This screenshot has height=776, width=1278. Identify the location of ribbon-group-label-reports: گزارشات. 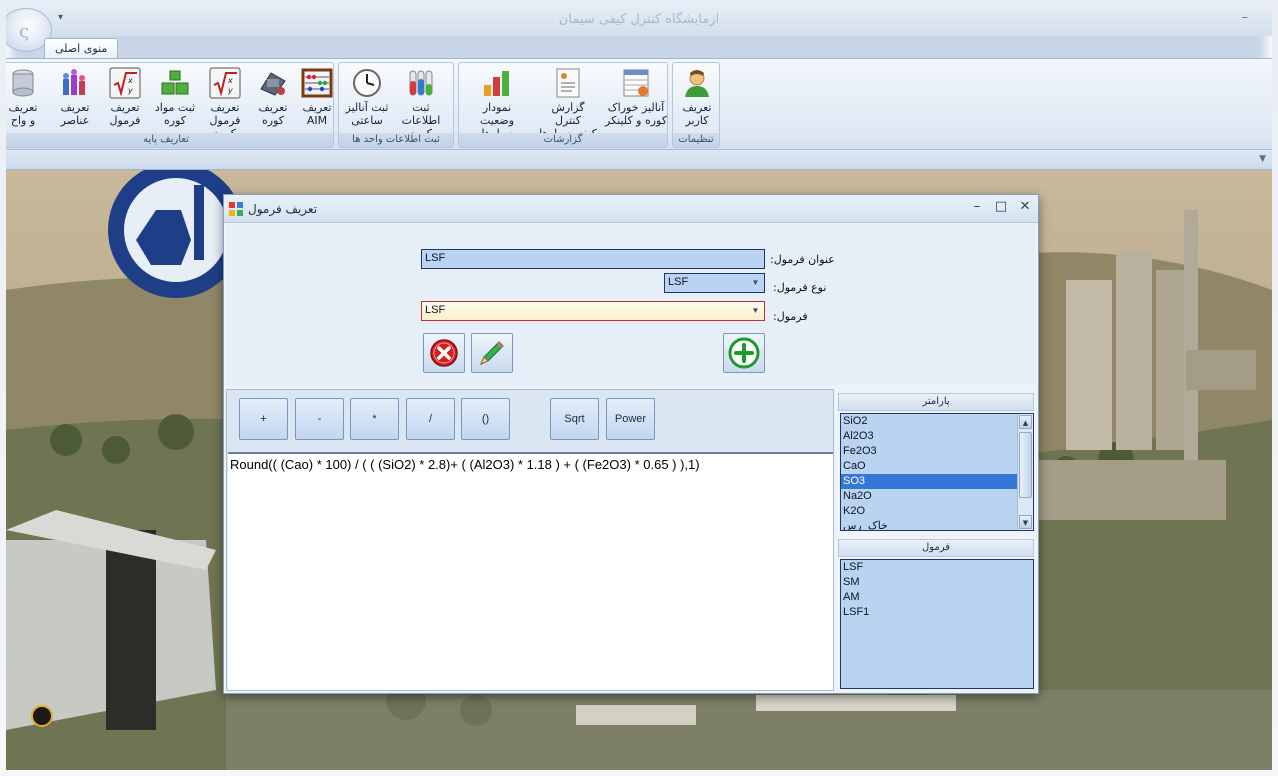
(563, 140).